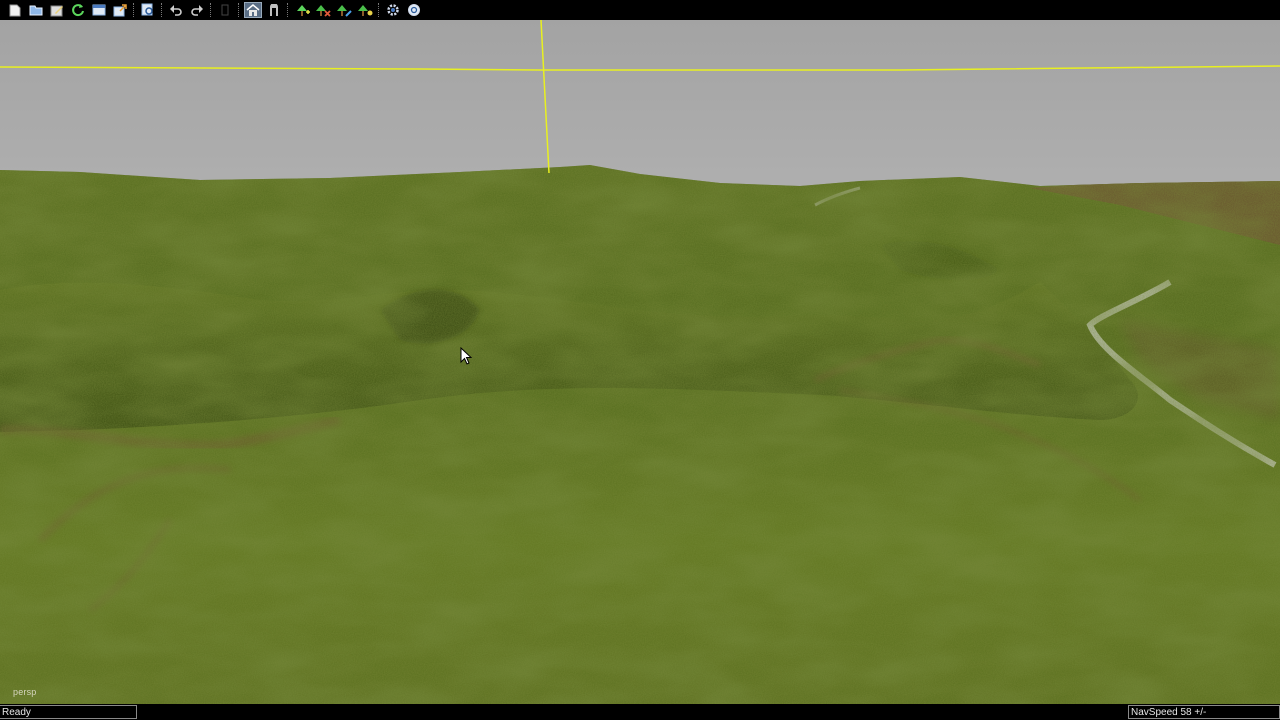 The image size is (1280, 720). Describe the element at coordinates (15, 10) in the screenshot. I see `new-document-icon` at that location.